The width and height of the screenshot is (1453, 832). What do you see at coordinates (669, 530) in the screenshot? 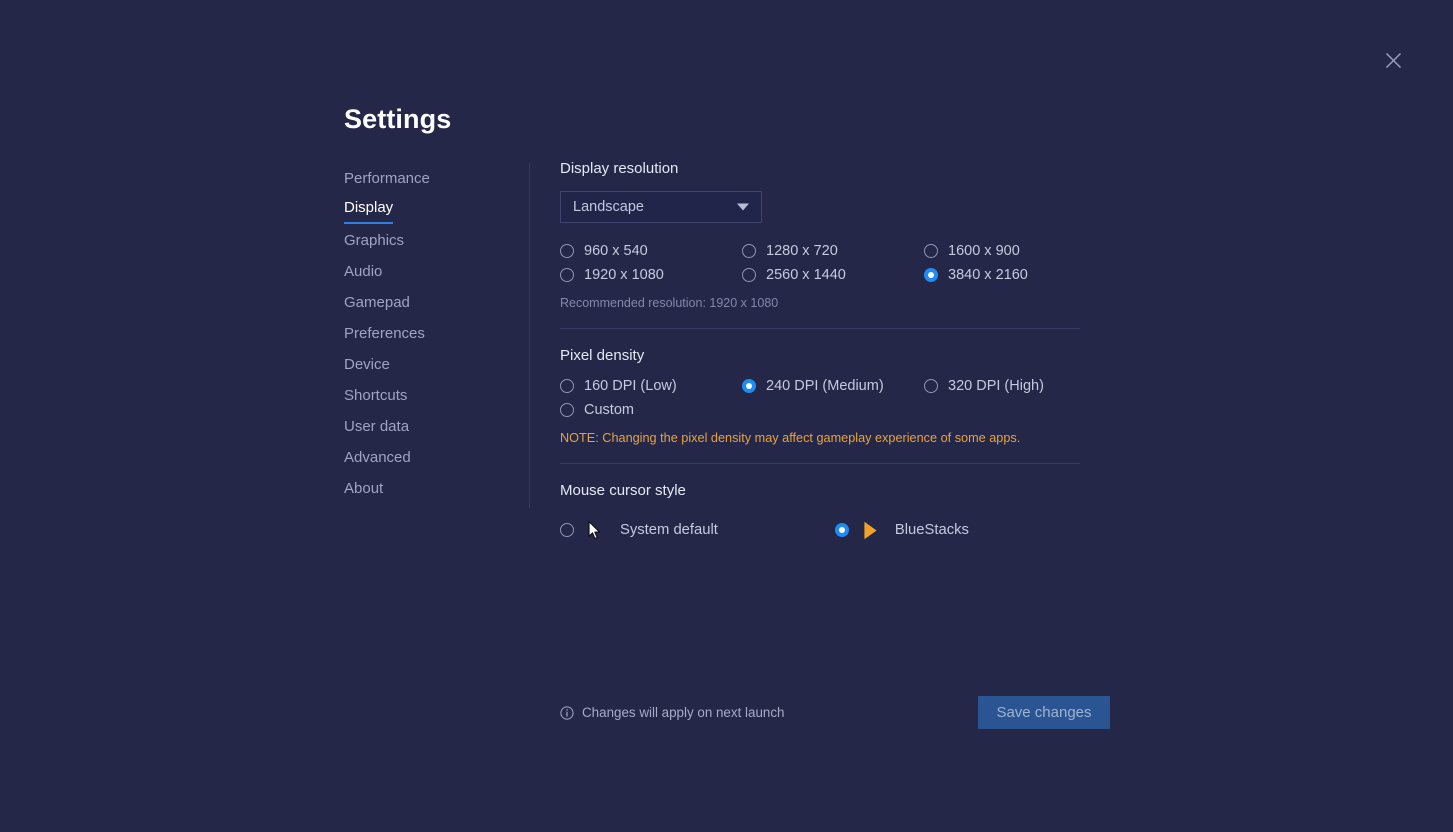
I see `cursor-label: System default` at bounding box center [669, 530].